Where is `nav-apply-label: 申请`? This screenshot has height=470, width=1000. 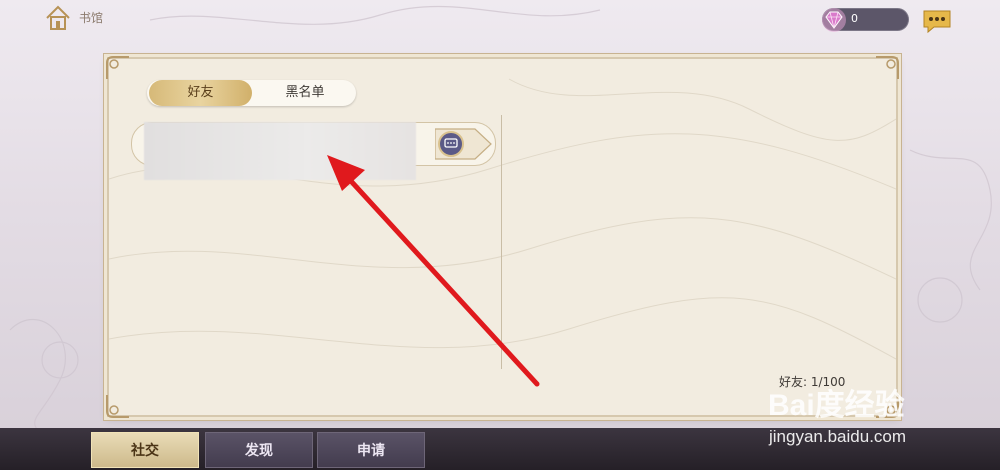 nav-apply-label: 申请 is located at coordinates (371, 451).